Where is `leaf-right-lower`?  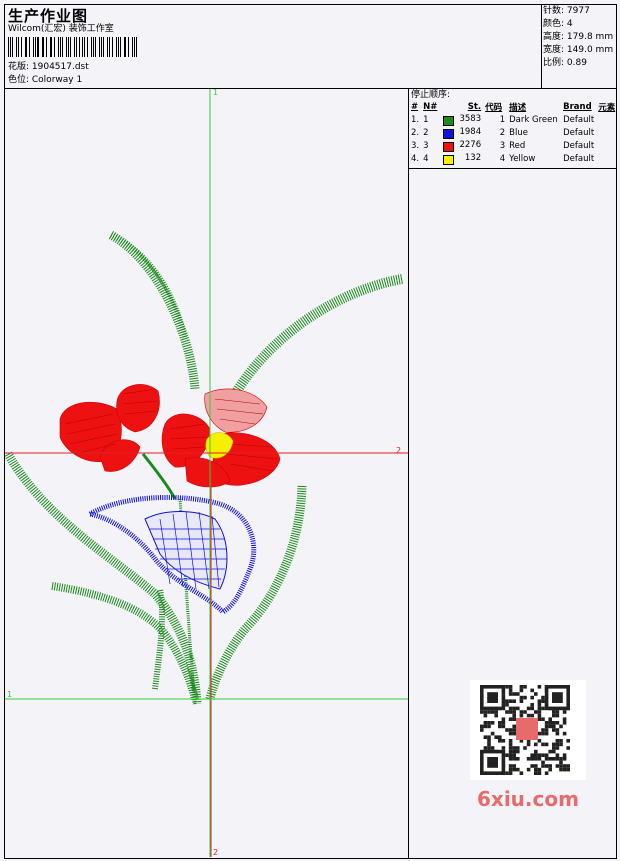 leaf-right-lower is located at coordinates (256, 593).